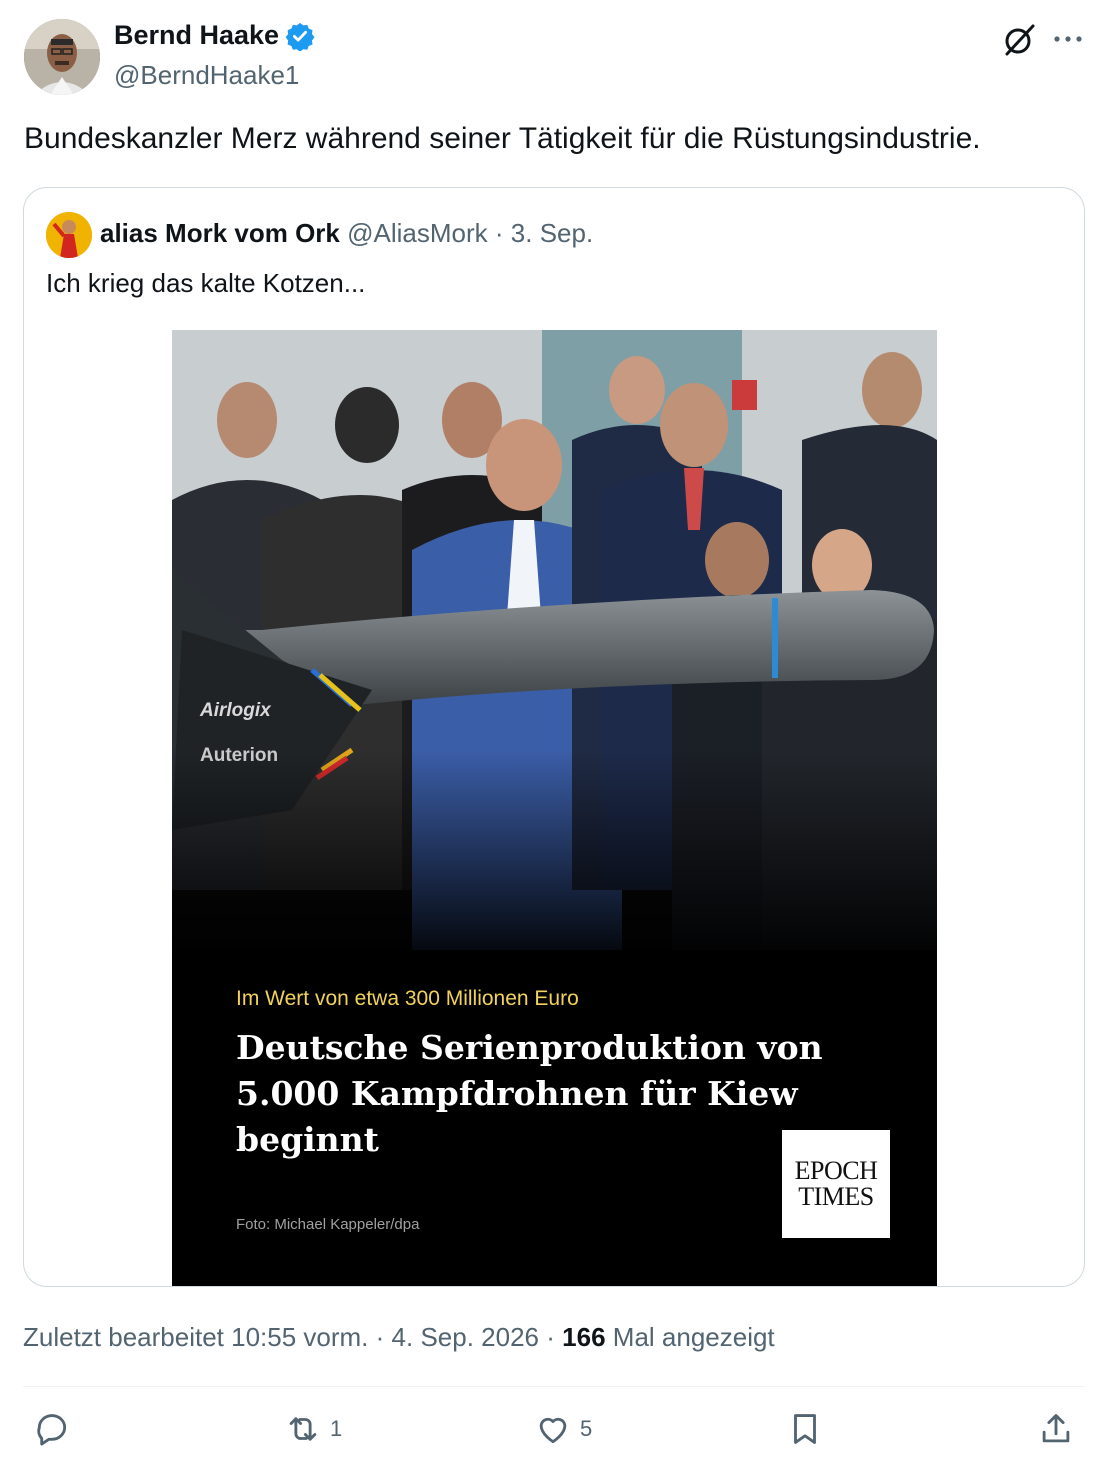 This screenshot has width=1108, height=1473. What do you see at coordinates (300, 36) in the screenshot?
I see `verified-badge-icon` at bounding box center [300, 36].